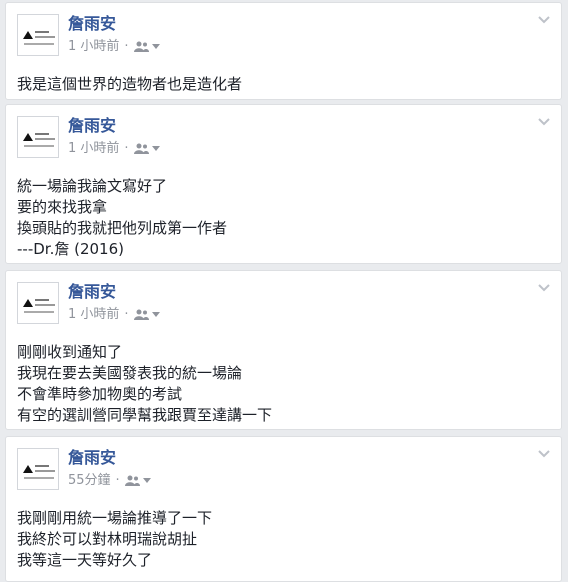 This screenshot has width=568, height=582. I want to click on post-line: 我終於可以對林明瑞說胡扯, so click(107, 539).